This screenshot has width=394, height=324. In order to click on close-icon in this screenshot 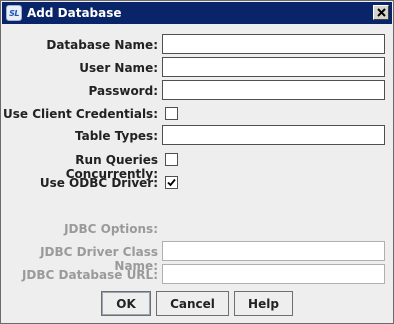, I will do `click(381, 12)`.